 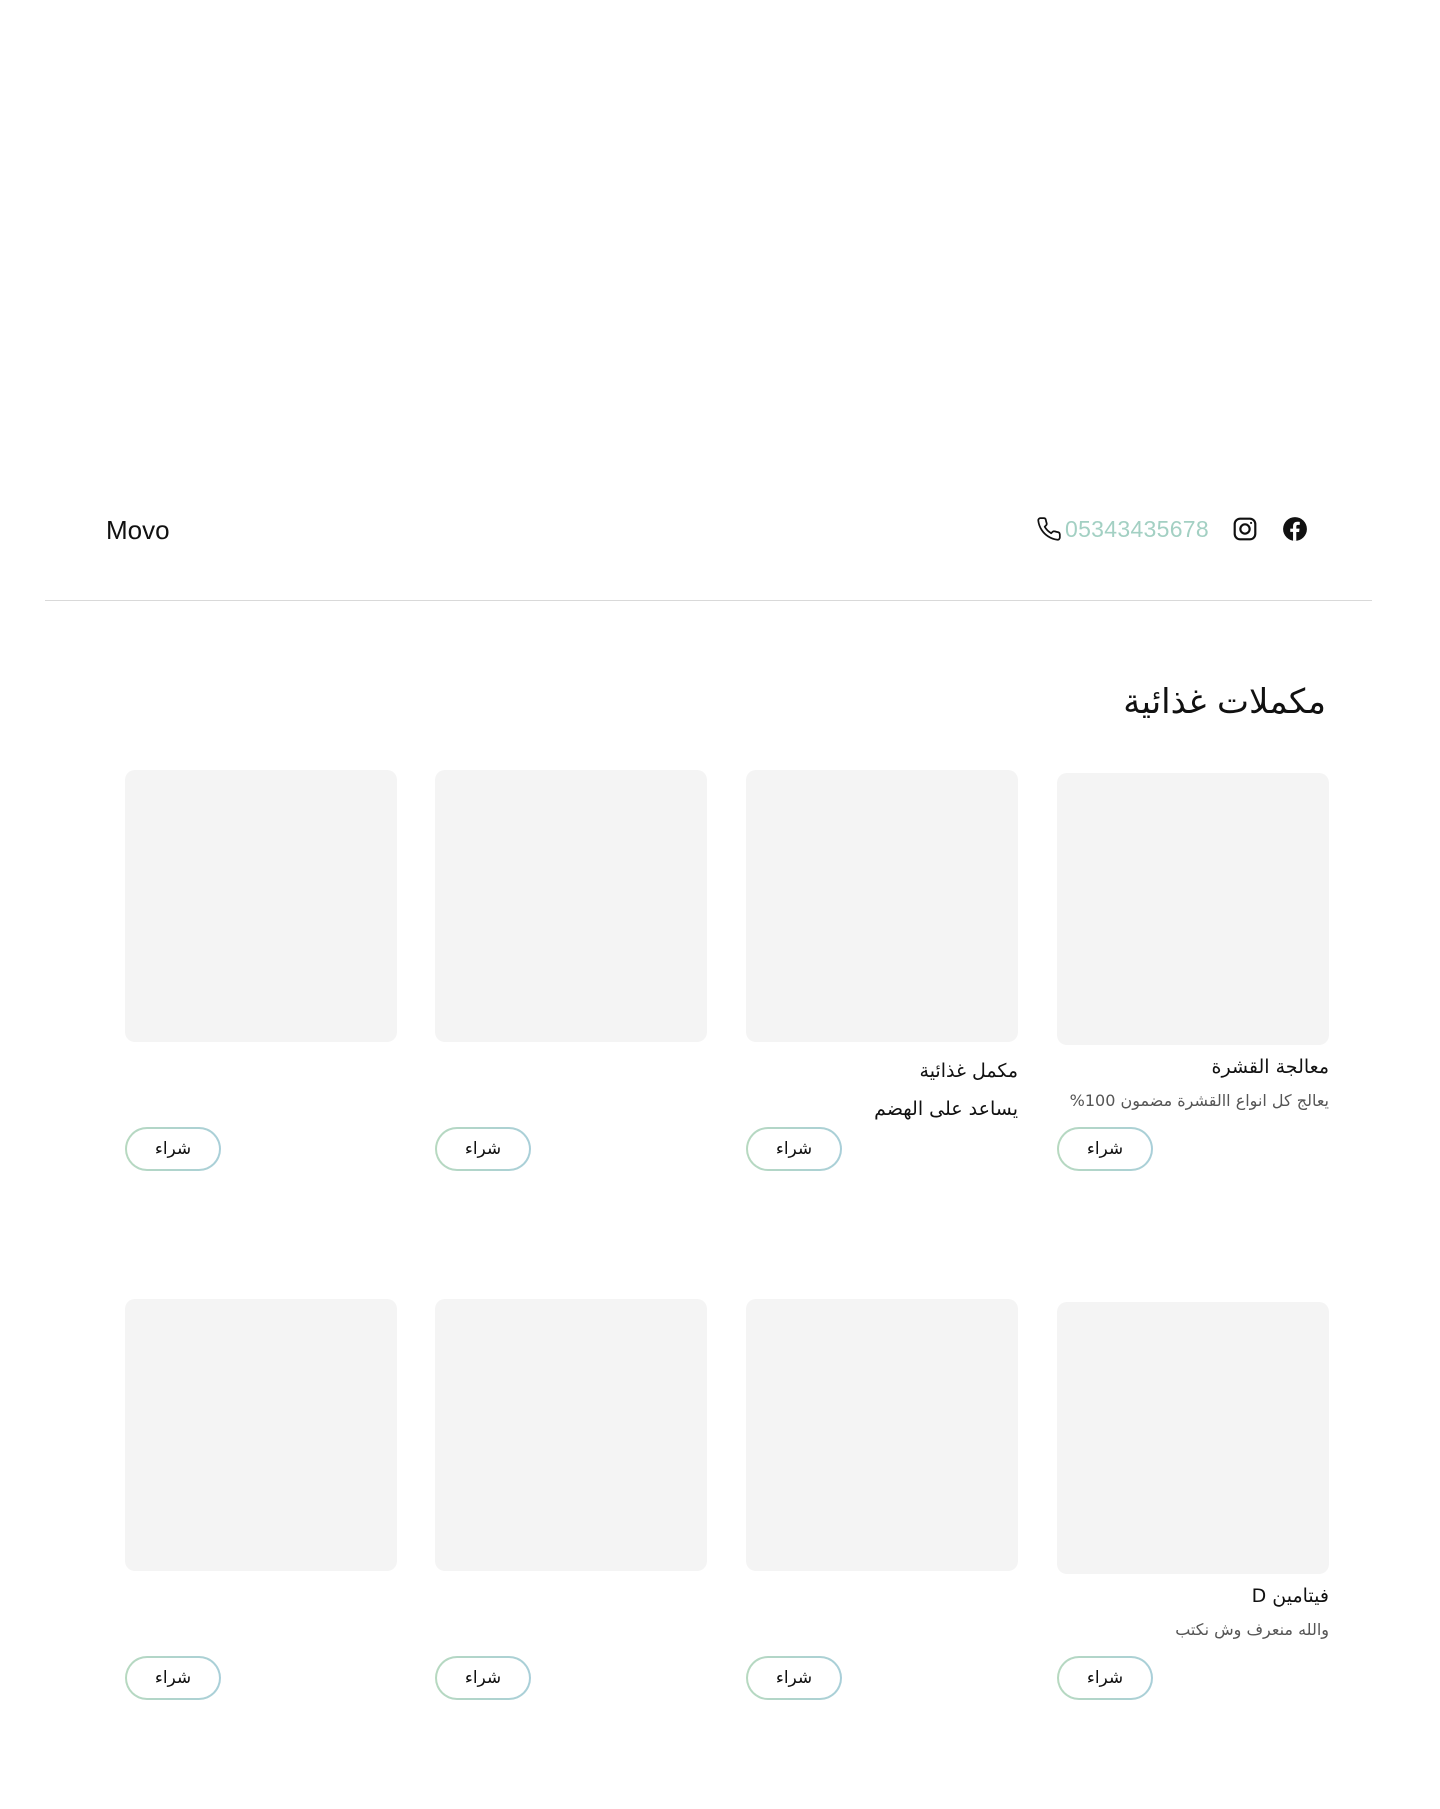 I want to click on phone-icon, so click(x=1049, y=529).